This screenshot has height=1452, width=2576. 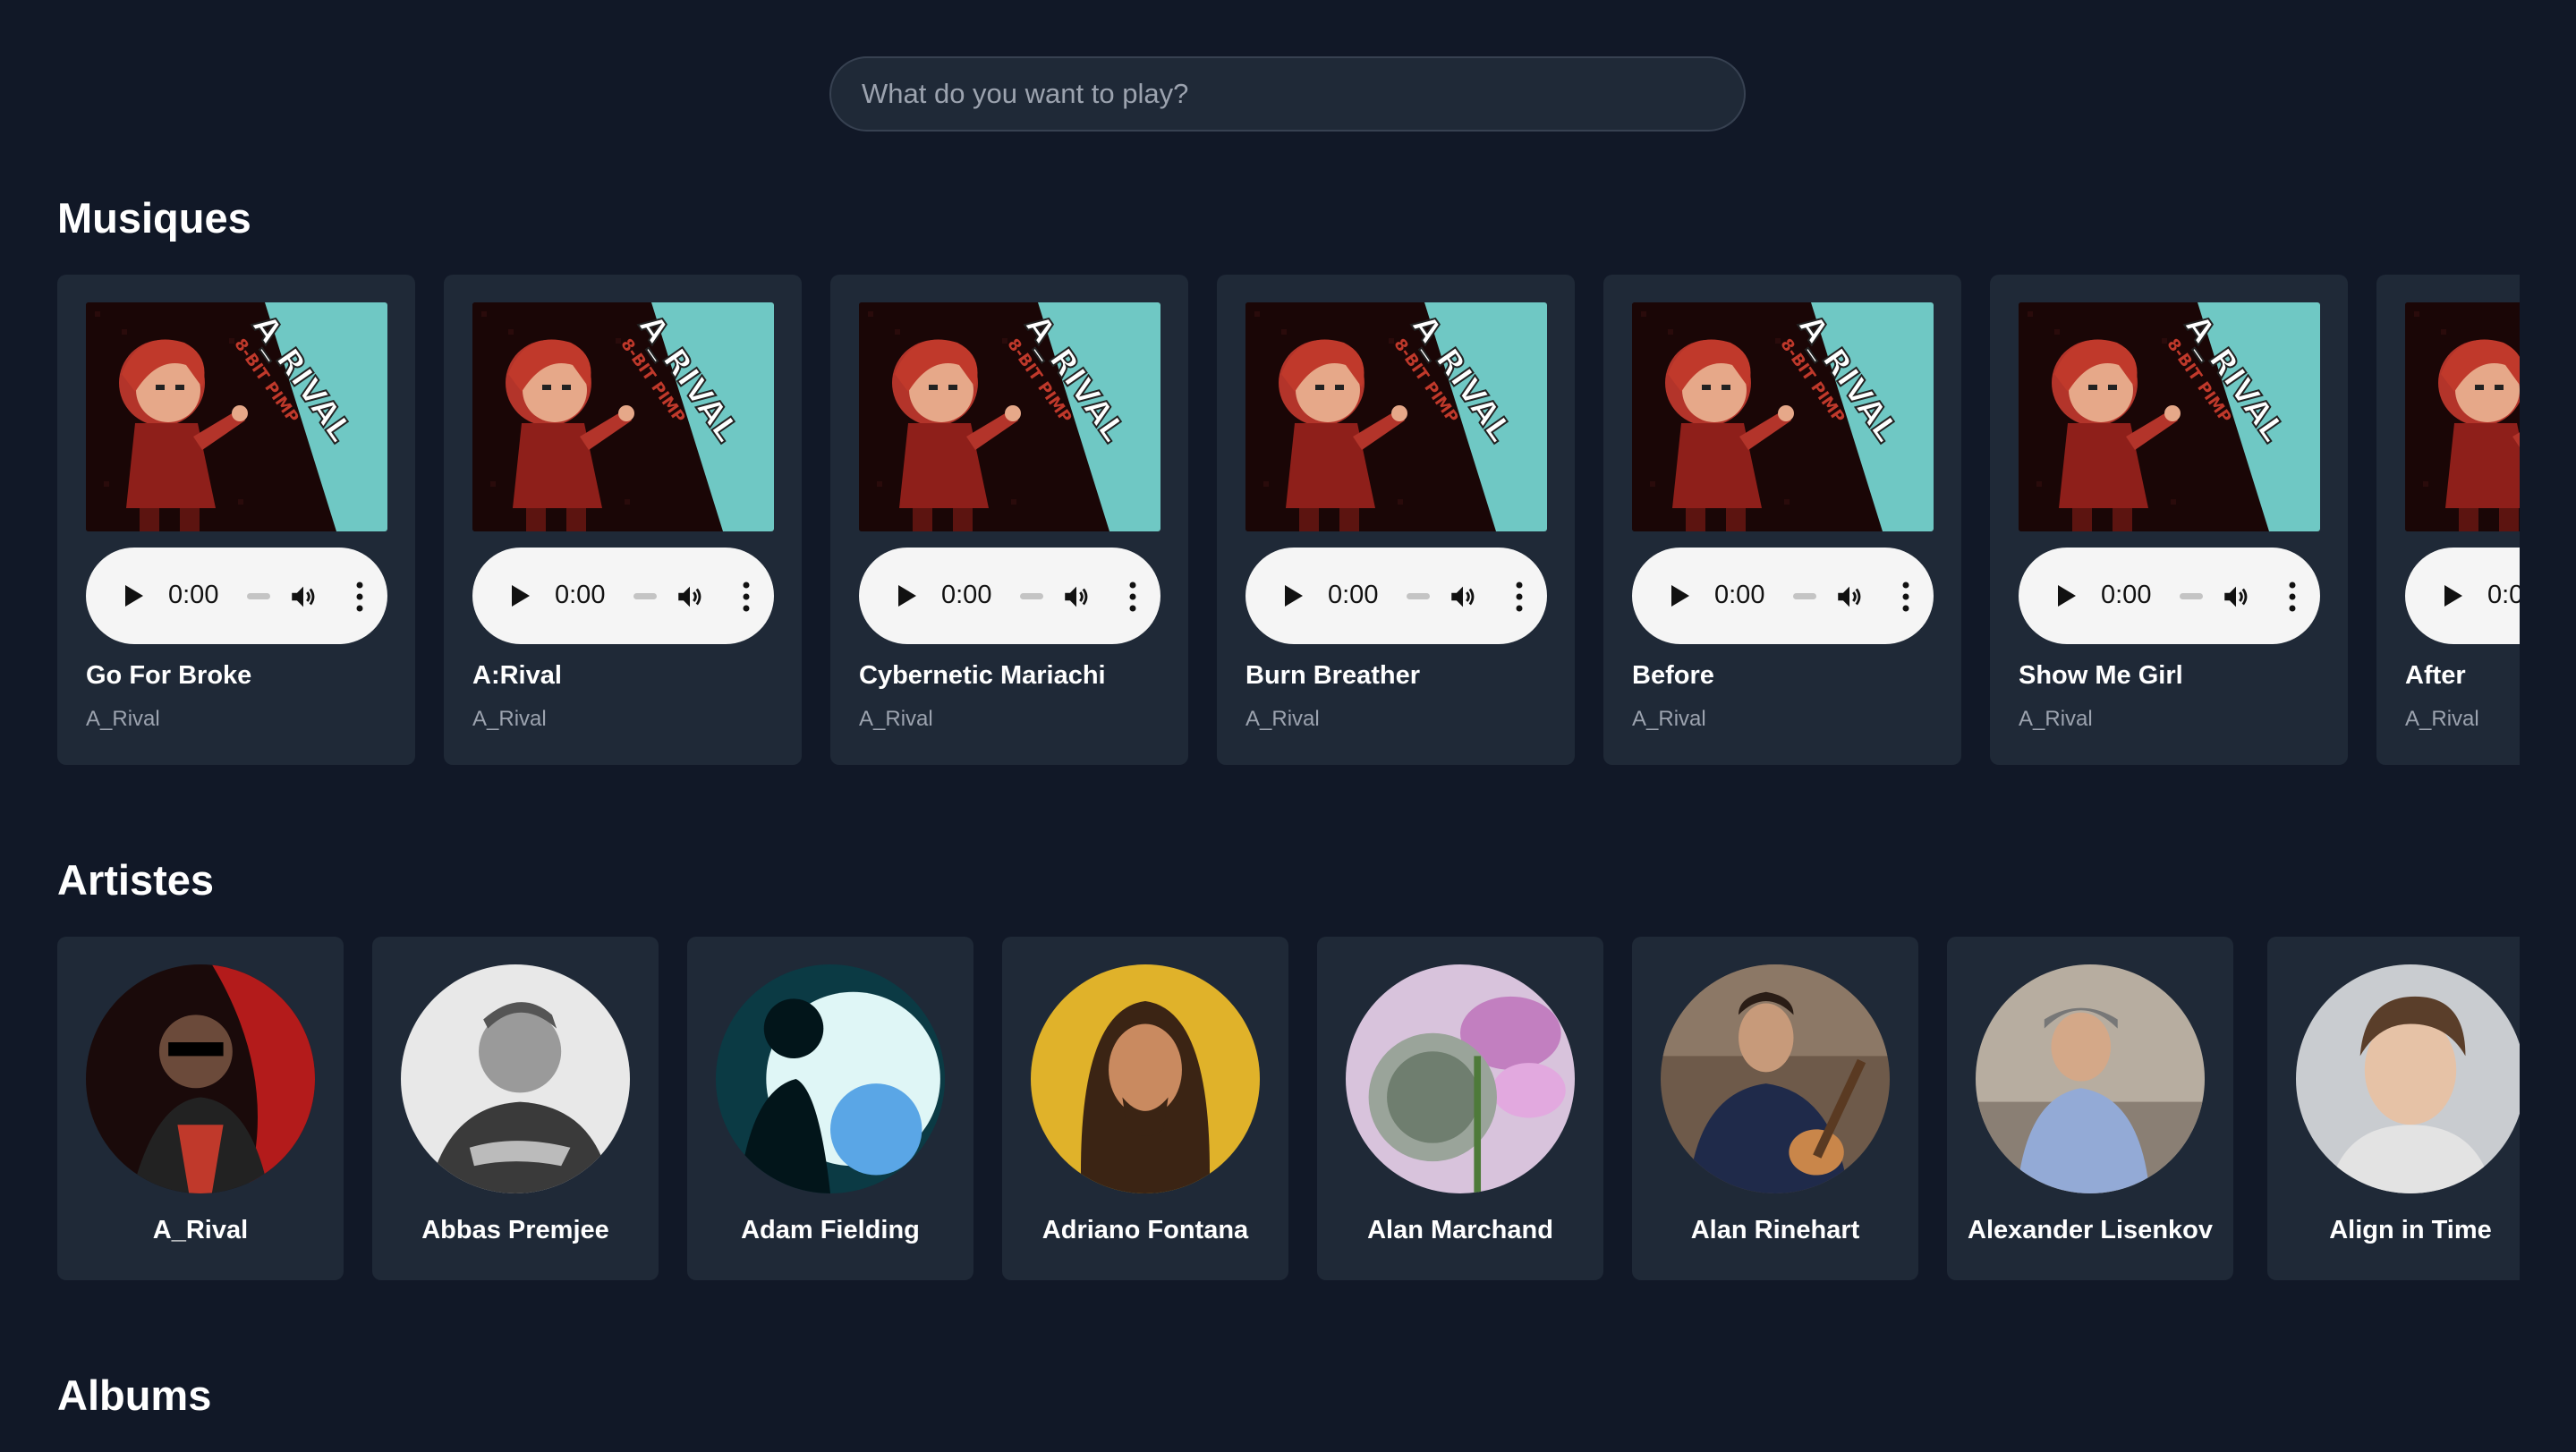 What do you see at coordinates (1673, 676) in the screenshot?
I see `song-title: Before` at bounding box center [1673, 676].